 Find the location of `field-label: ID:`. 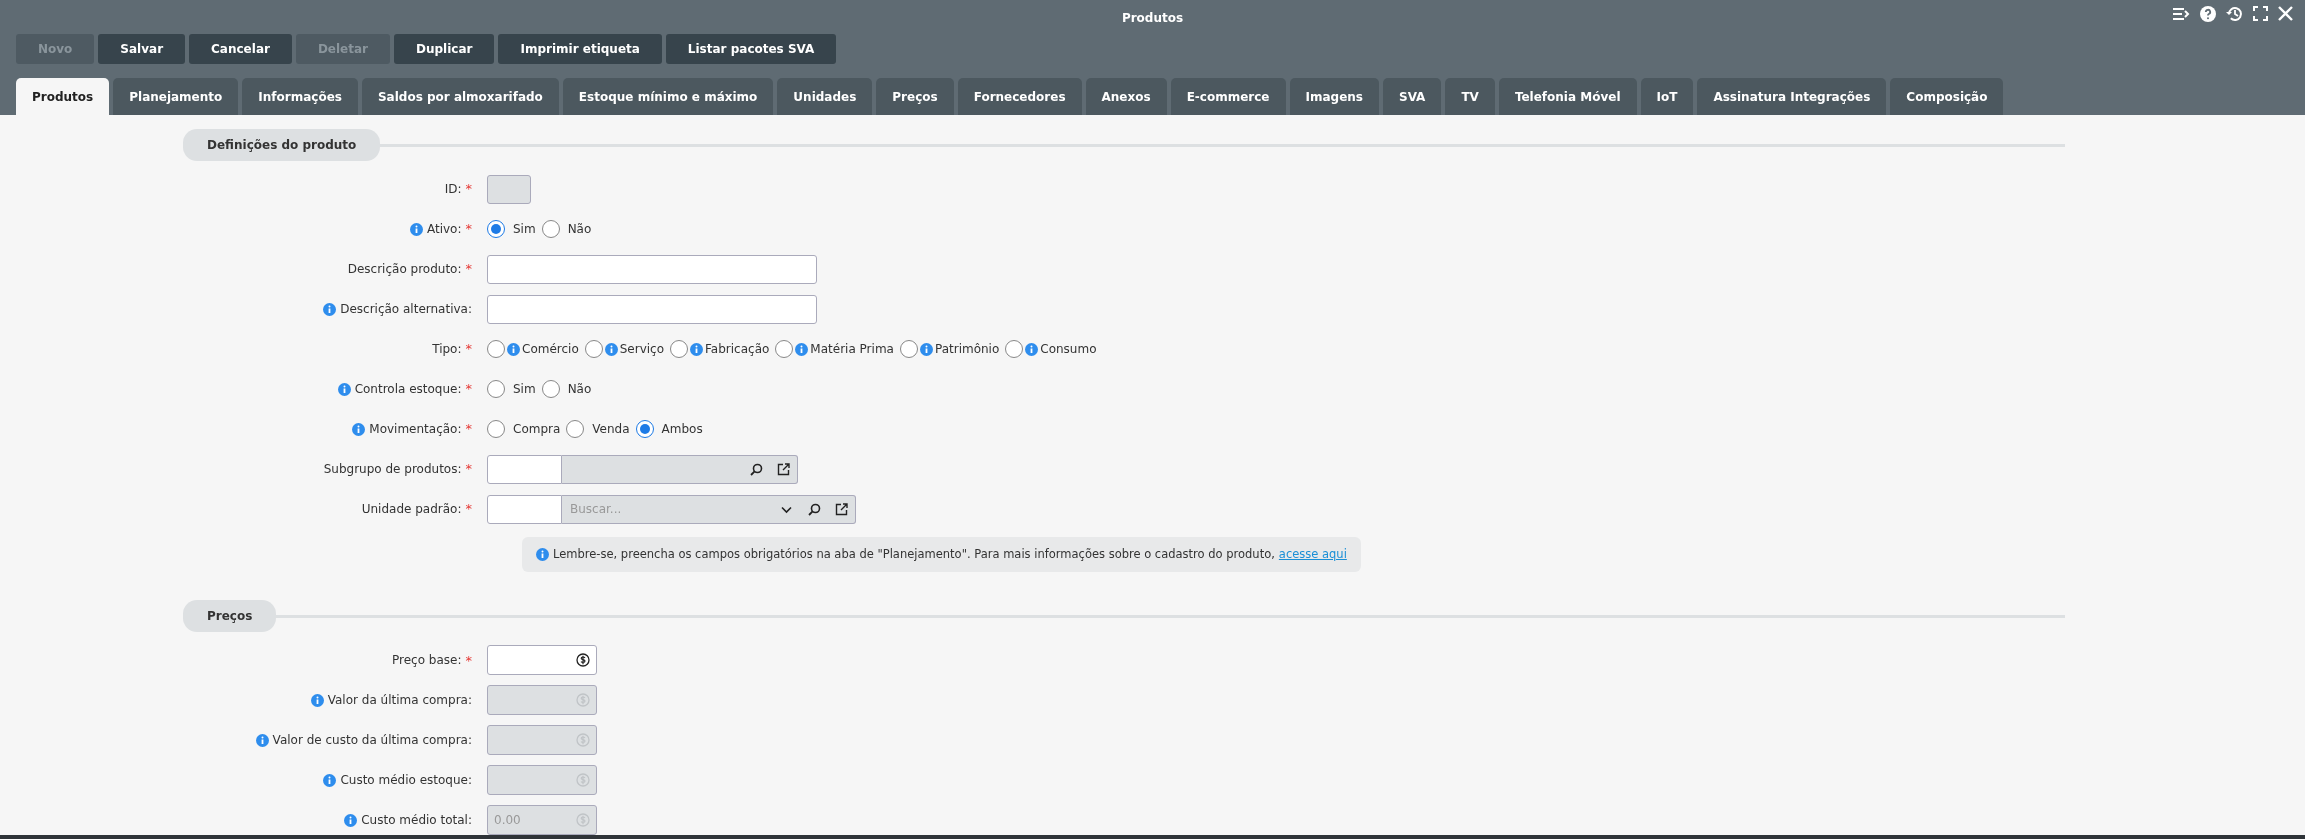

field-label: ID: is located at coordinates (453, 189).